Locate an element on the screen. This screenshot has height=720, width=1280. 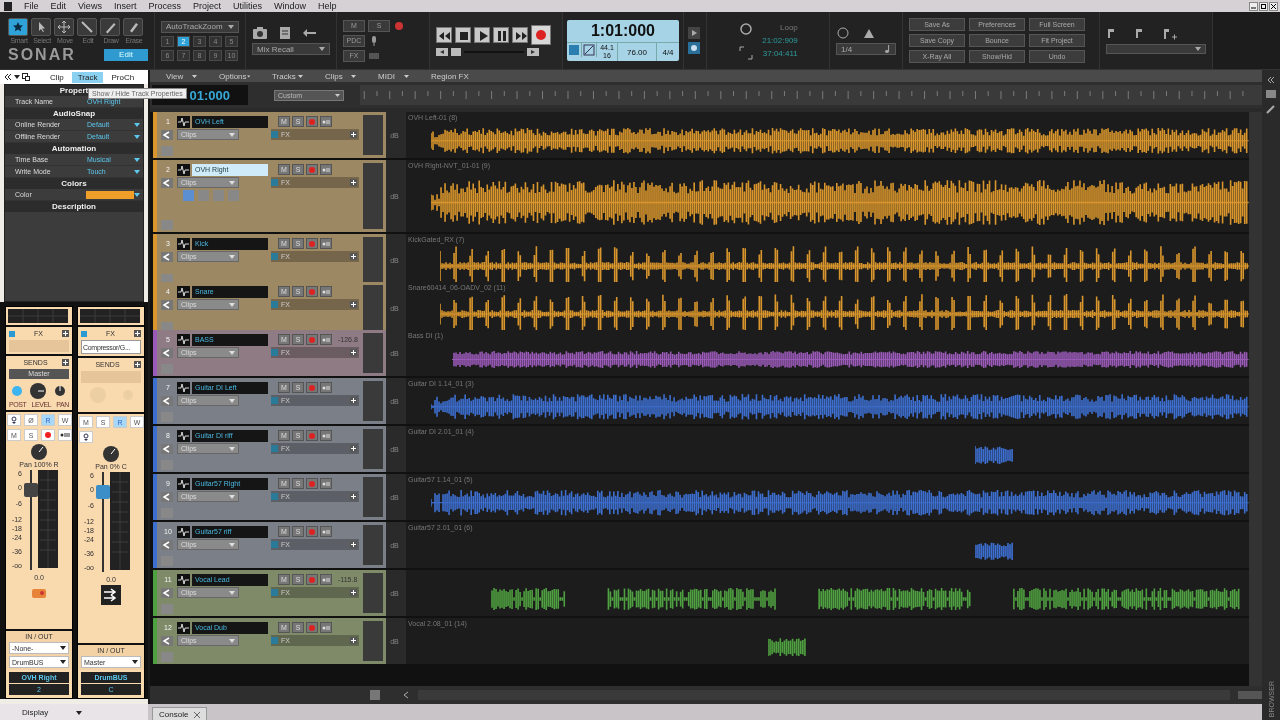
menu-item: Project is located at coordinates (206, 6).